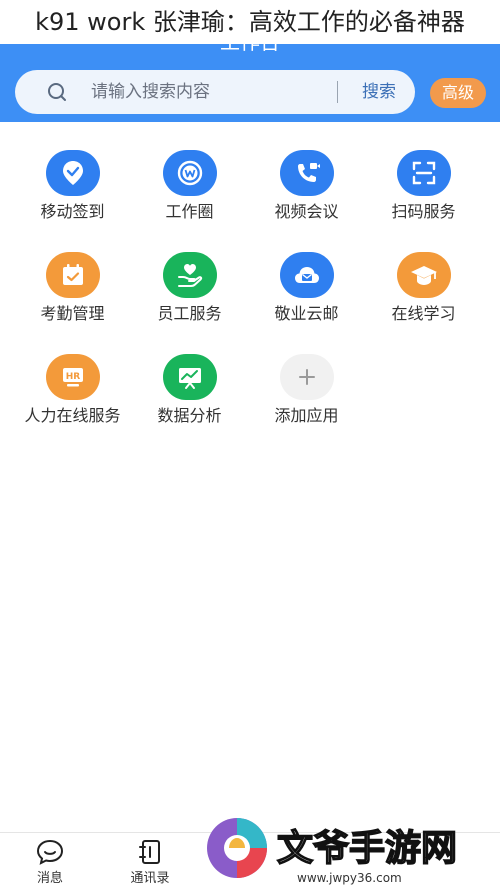 This screenshot has width=500, height=890. I want to click on app-label: 工作圈, so click(189, 211).